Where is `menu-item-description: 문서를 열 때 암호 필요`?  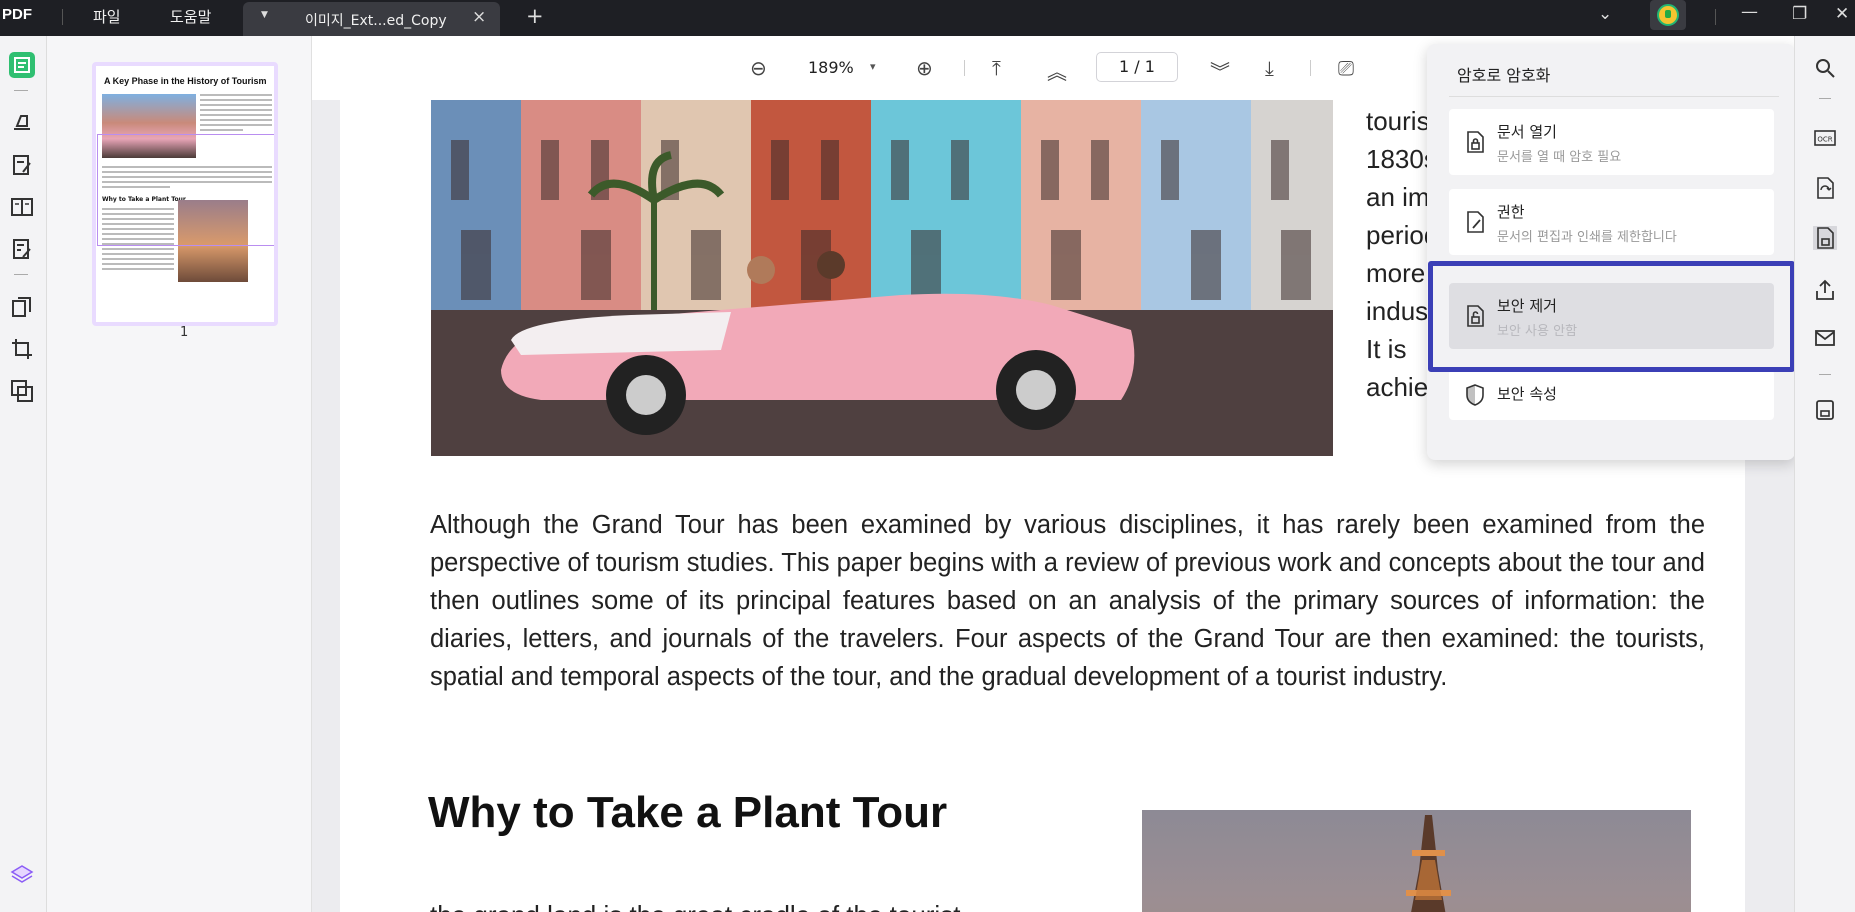
menu-item-description: 문서를 열 때 암호 필요 is located at coordinates (1559, 157).